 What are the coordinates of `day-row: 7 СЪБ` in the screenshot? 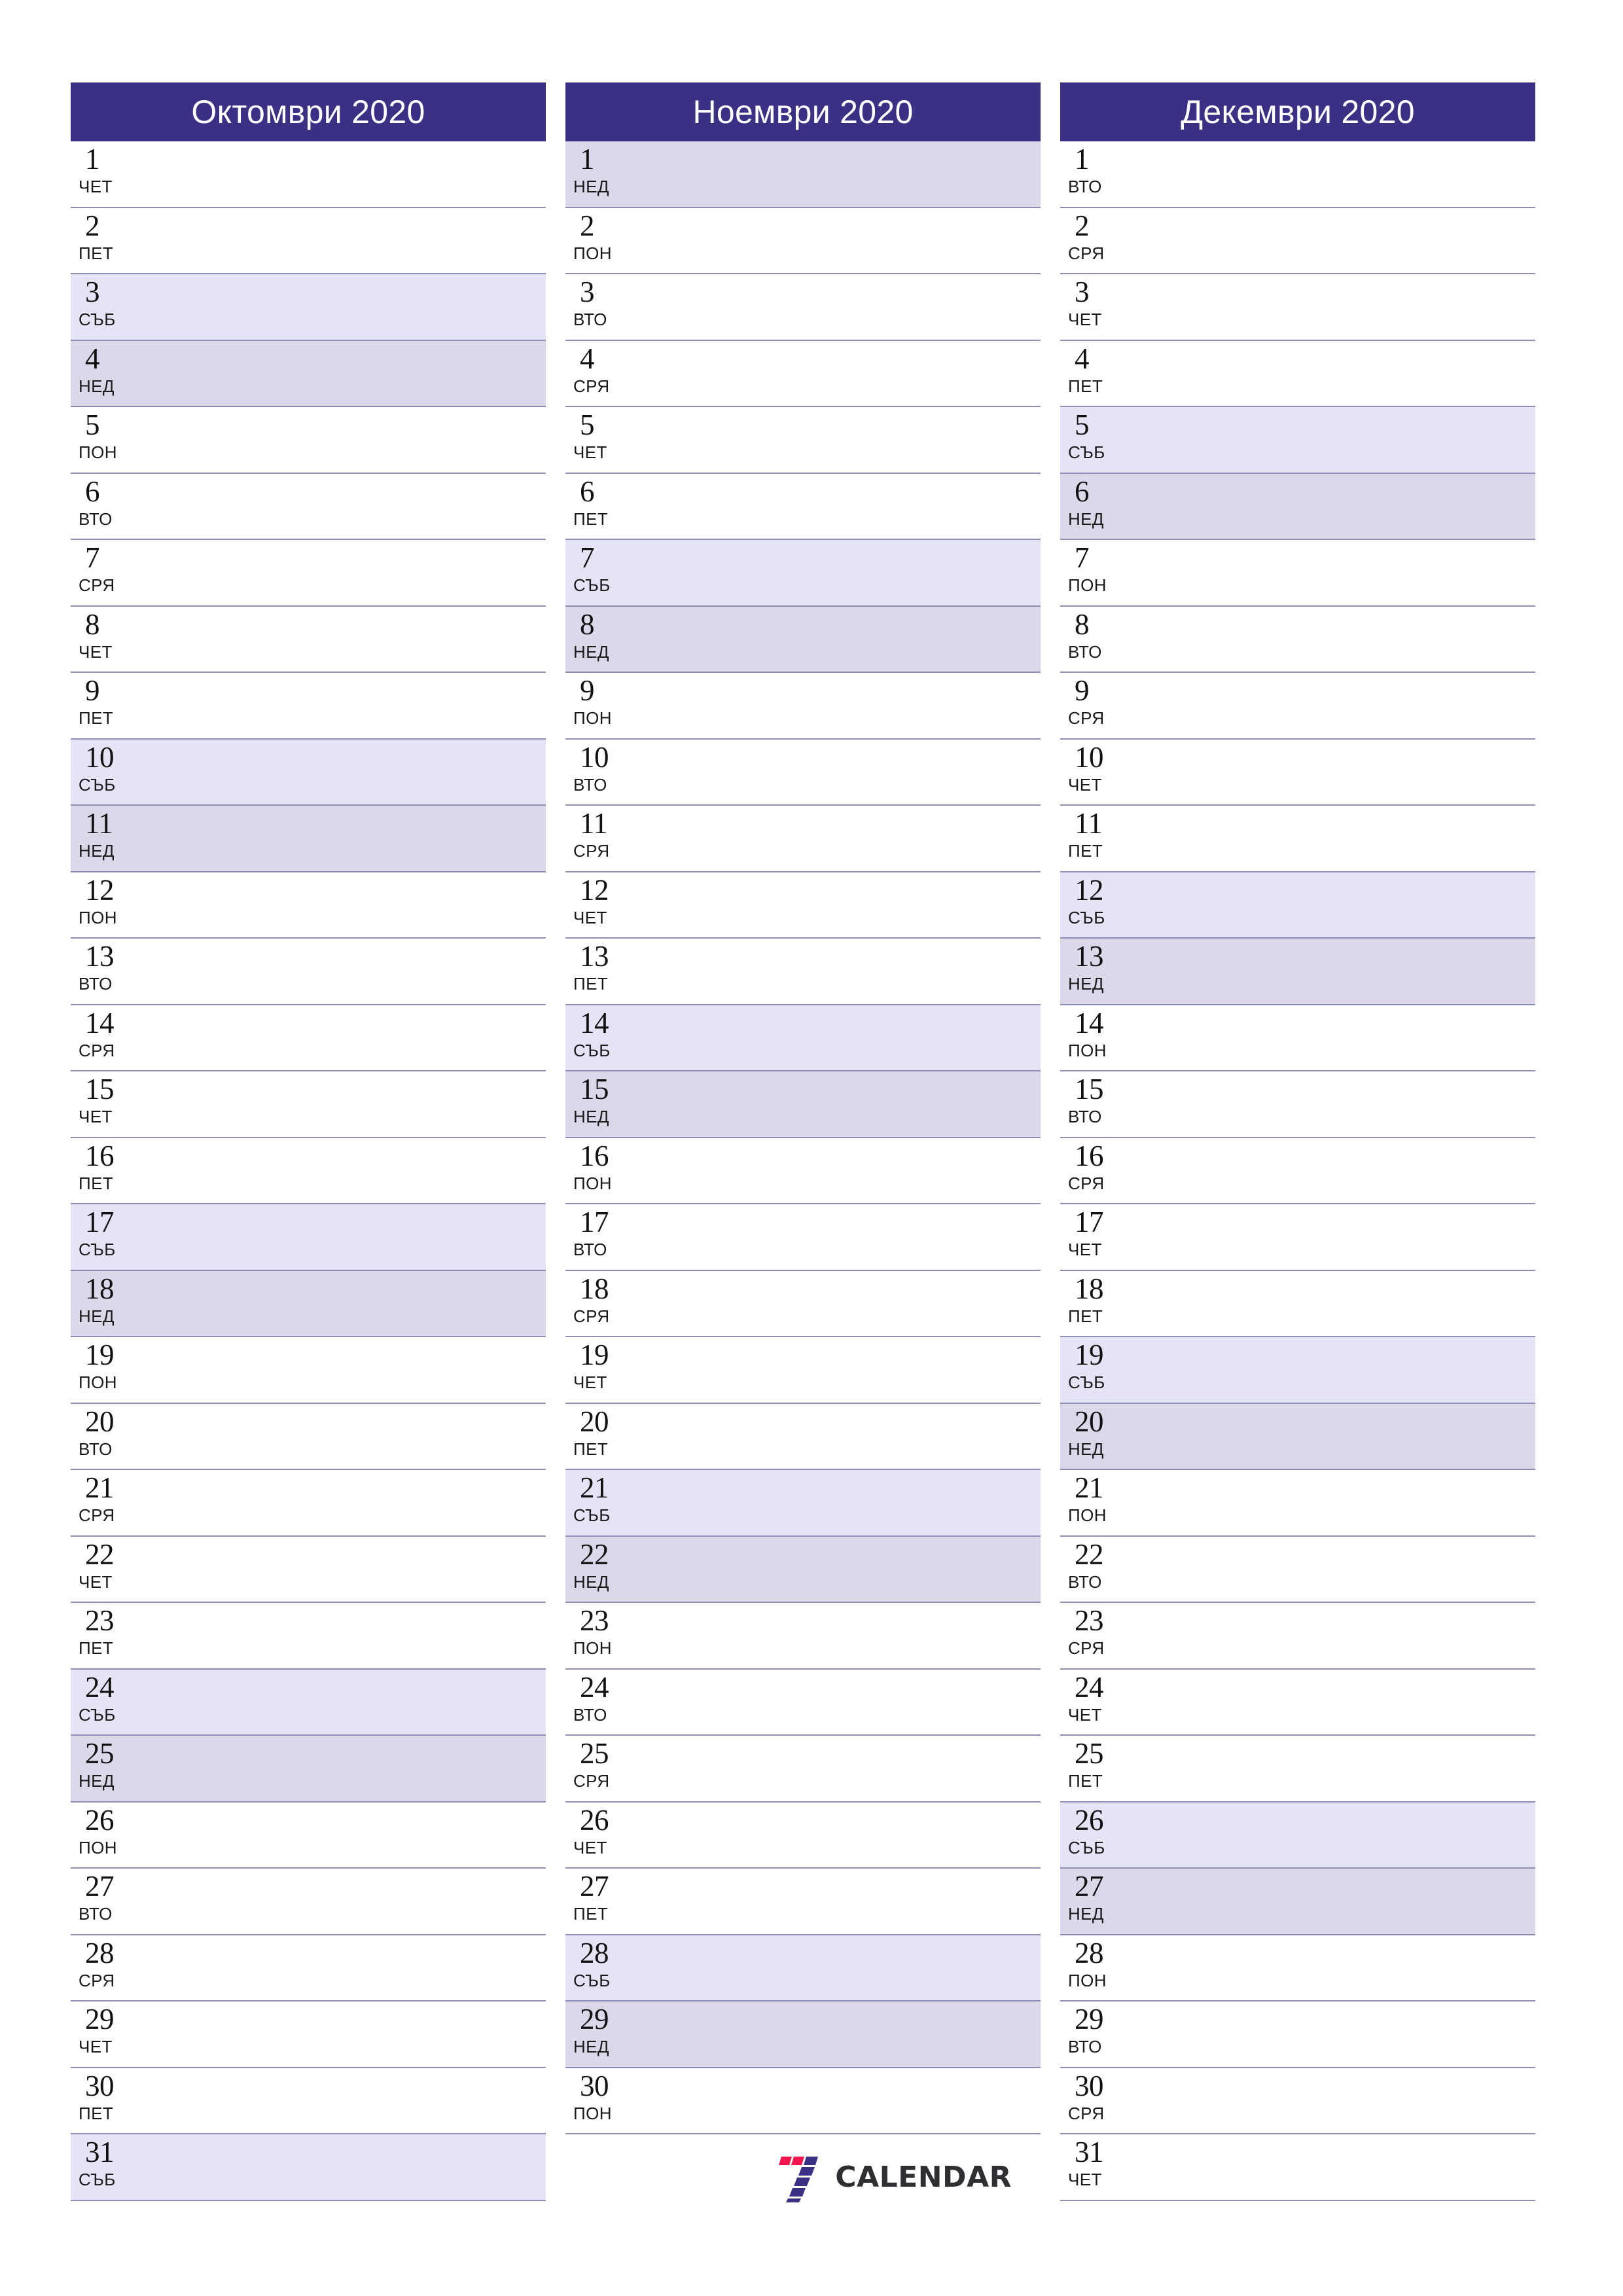 It's located at (803, 573).